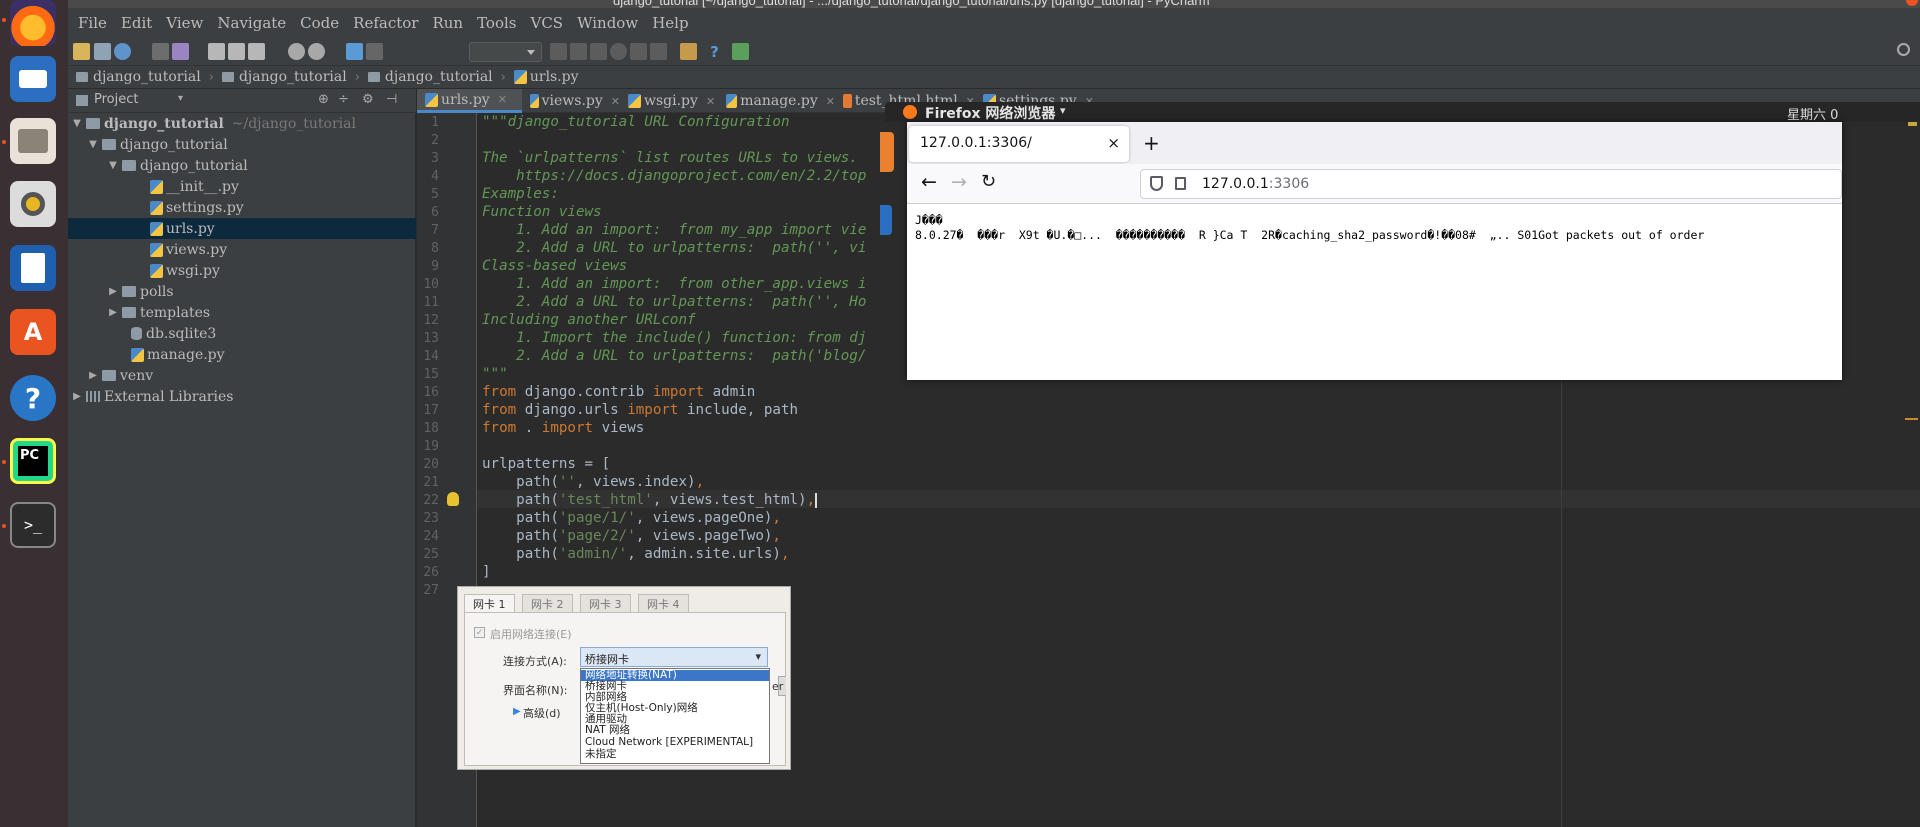 The height and width of the screenshot is (827, 1920). I want to click on firefox-icon, so click(33, 23).